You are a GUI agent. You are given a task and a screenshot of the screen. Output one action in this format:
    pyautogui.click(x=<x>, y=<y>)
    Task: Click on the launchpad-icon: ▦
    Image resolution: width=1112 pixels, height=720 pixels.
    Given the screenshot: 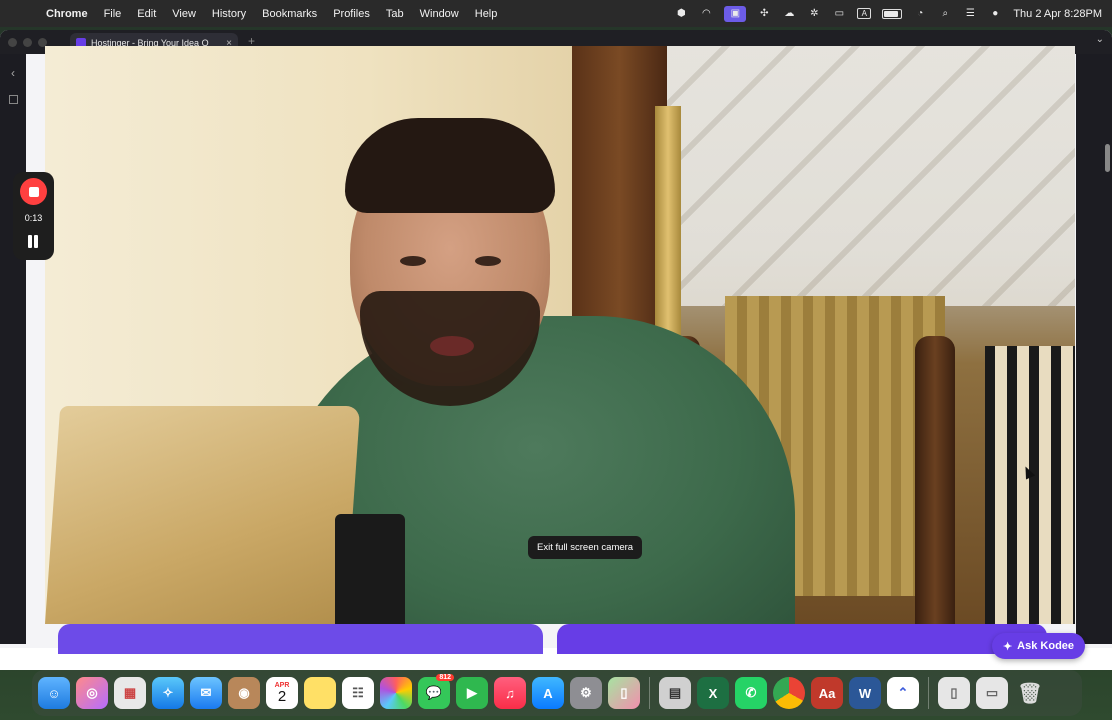 What is the action you would take?
    pyautogui.click(x=130, y=693)
    